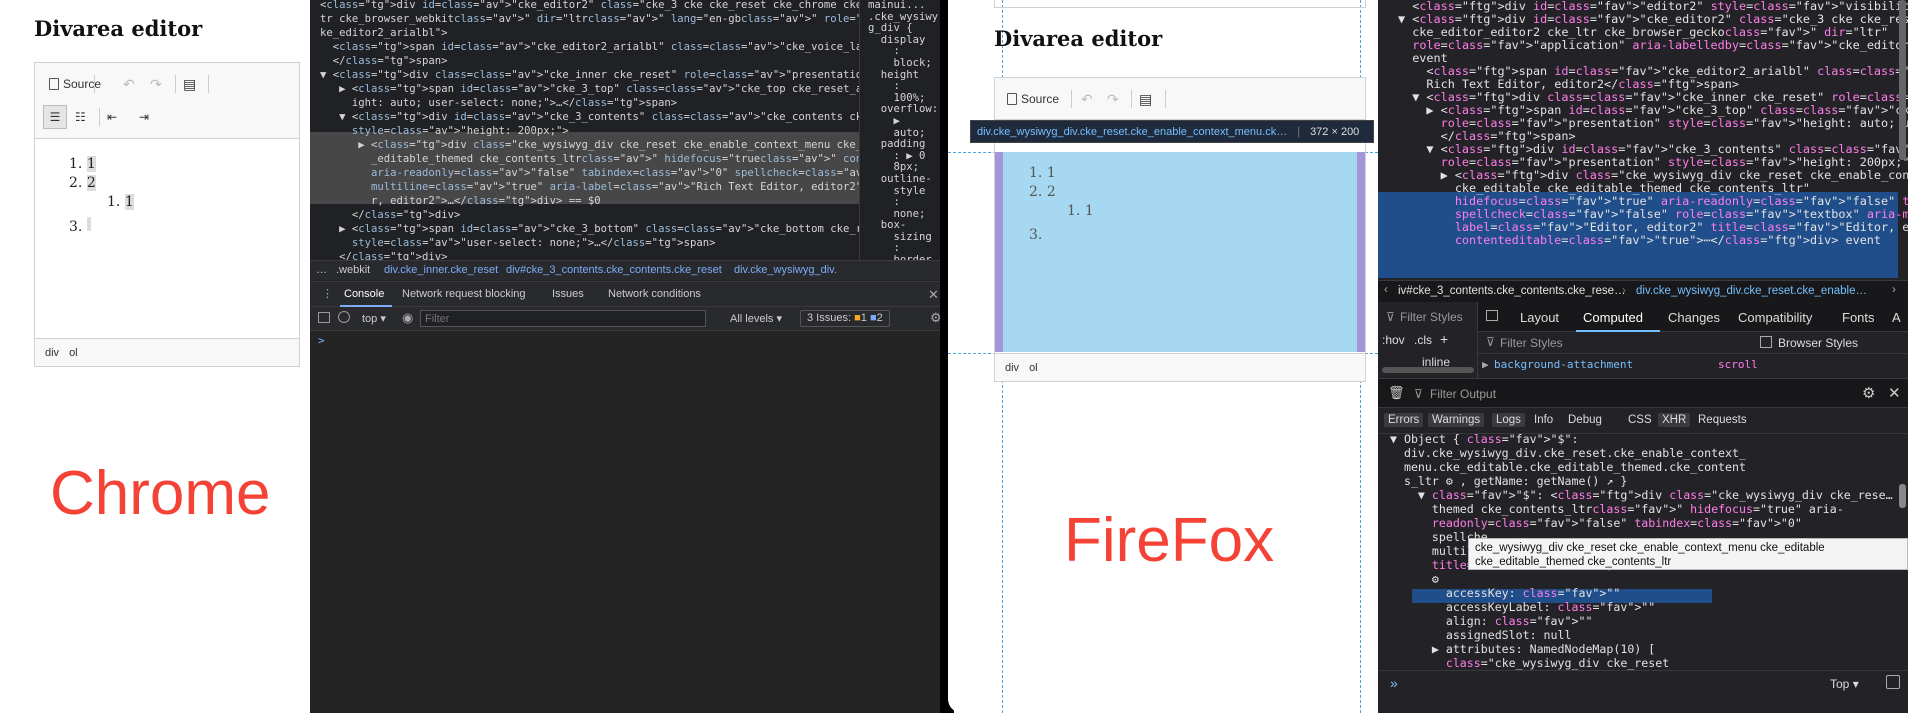  What do you see at coordinates (1649, 621) in the screenshot?
I see `console-line: align: class="fav">""` at bounding box center [1649, 621].